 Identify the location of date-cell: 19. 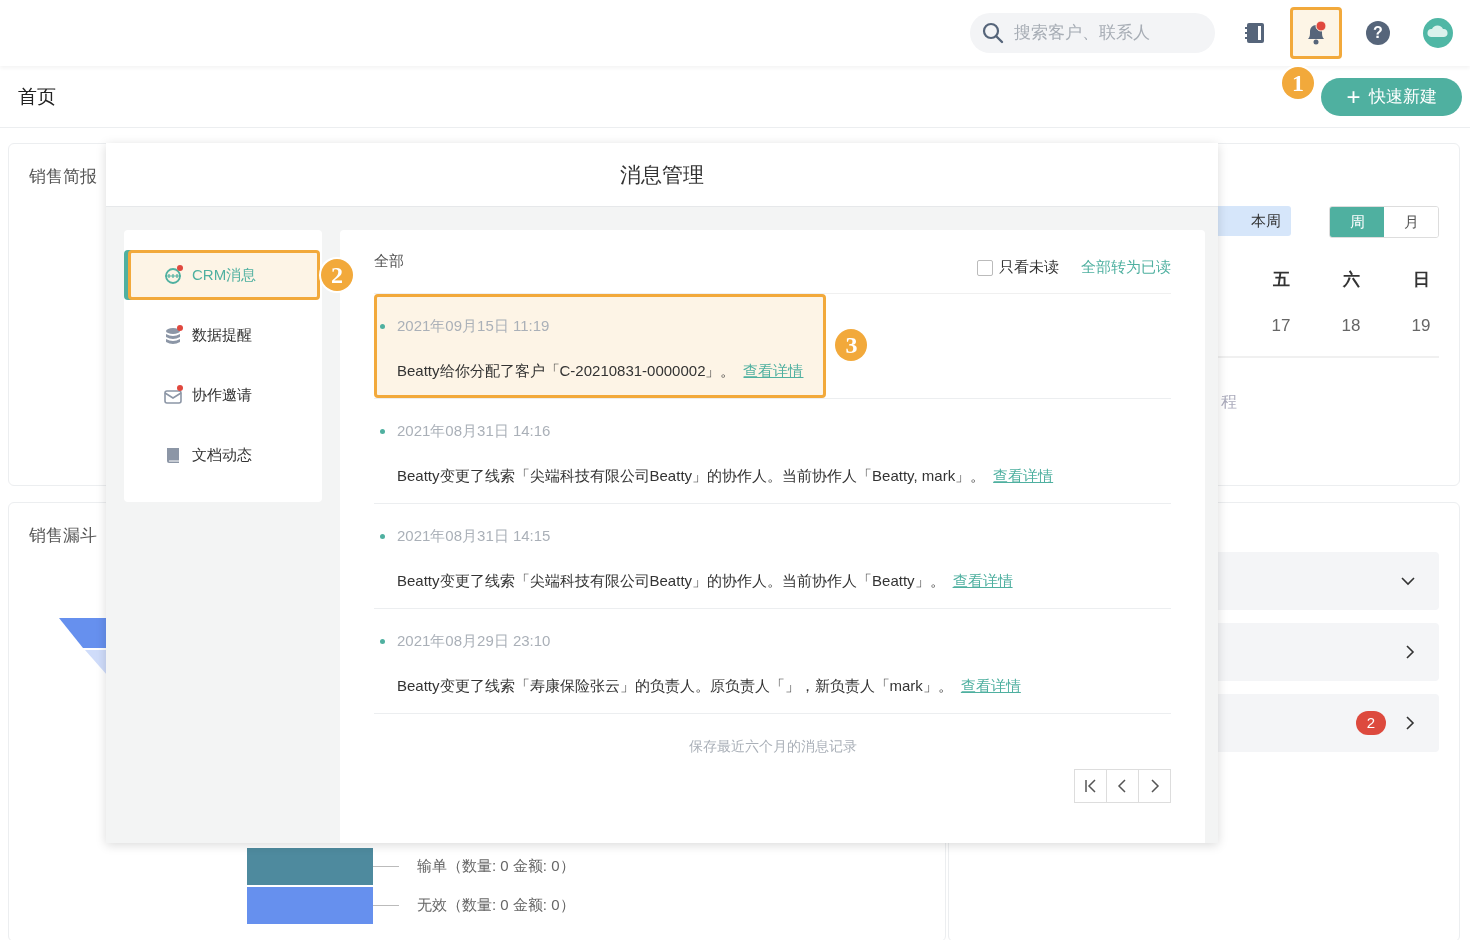
(1421, 326).